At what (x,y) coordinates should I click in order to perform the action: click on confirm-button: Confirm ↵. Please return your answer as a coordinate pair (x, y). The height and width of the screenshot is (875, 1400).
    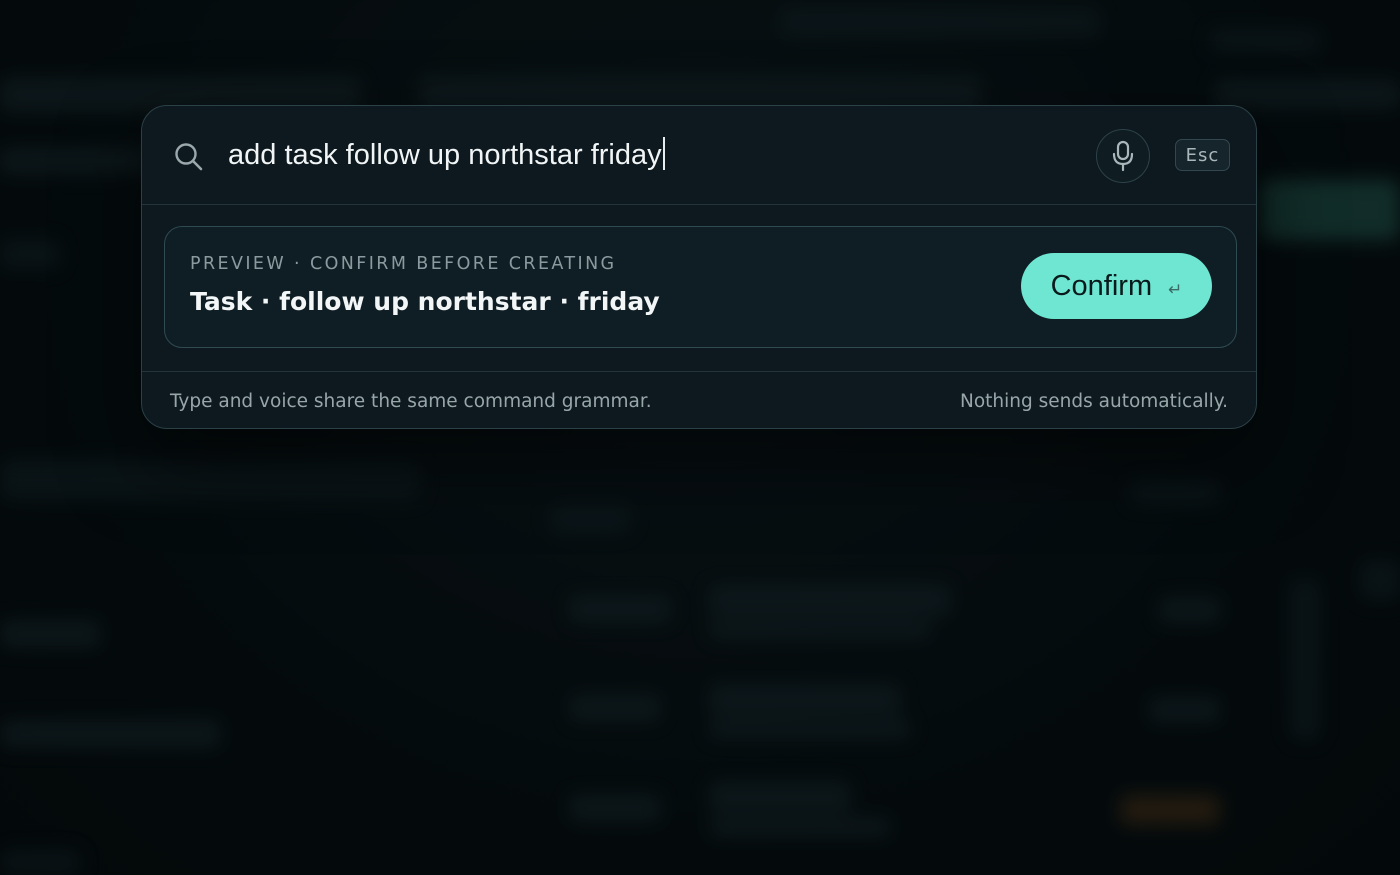
    Looking at the image, I should click on (1116, 286).